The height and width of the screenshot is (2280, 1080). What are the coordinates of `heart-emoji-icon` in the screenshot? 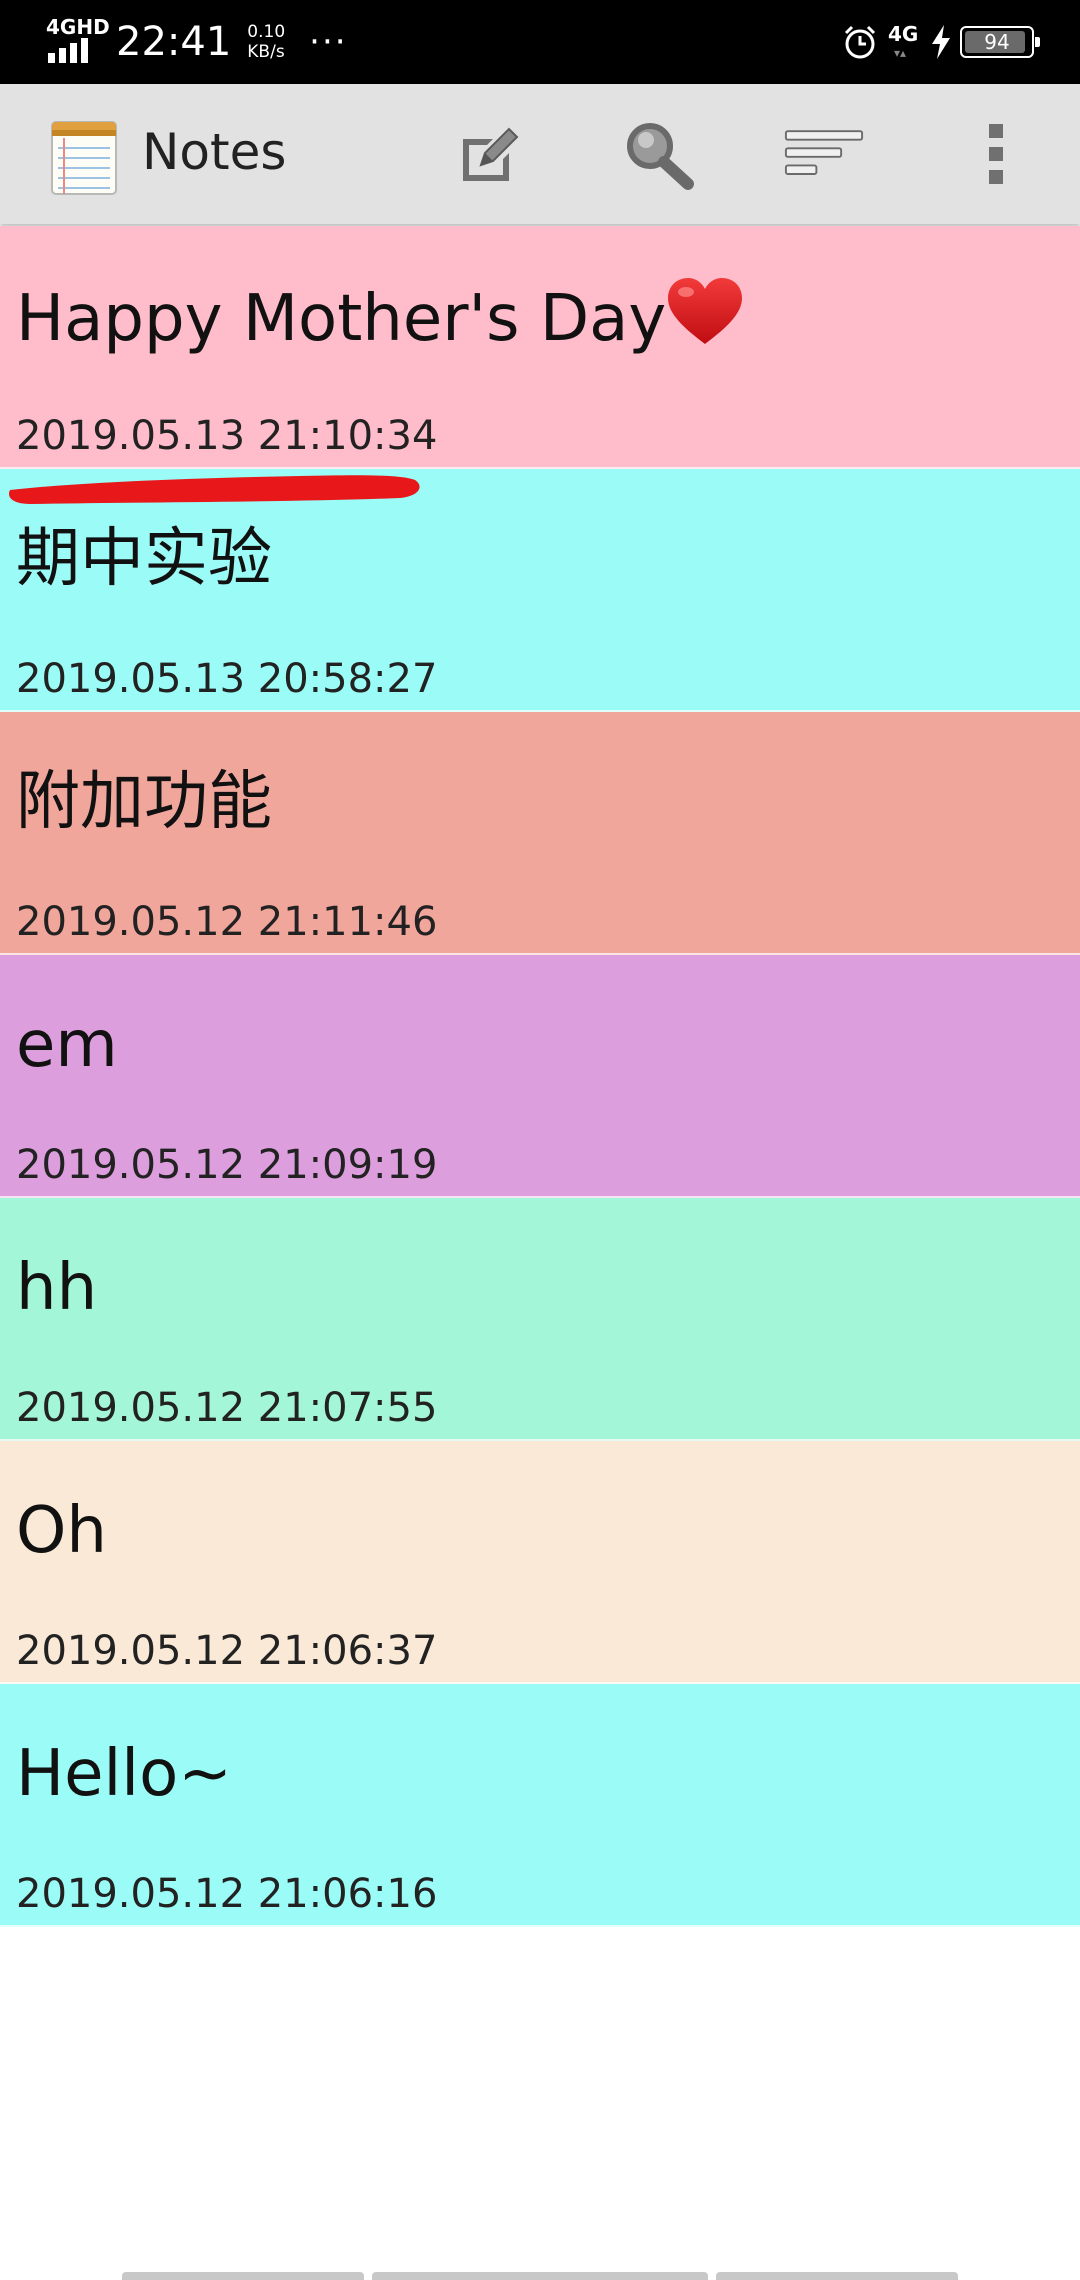 It's located at (705, 311).